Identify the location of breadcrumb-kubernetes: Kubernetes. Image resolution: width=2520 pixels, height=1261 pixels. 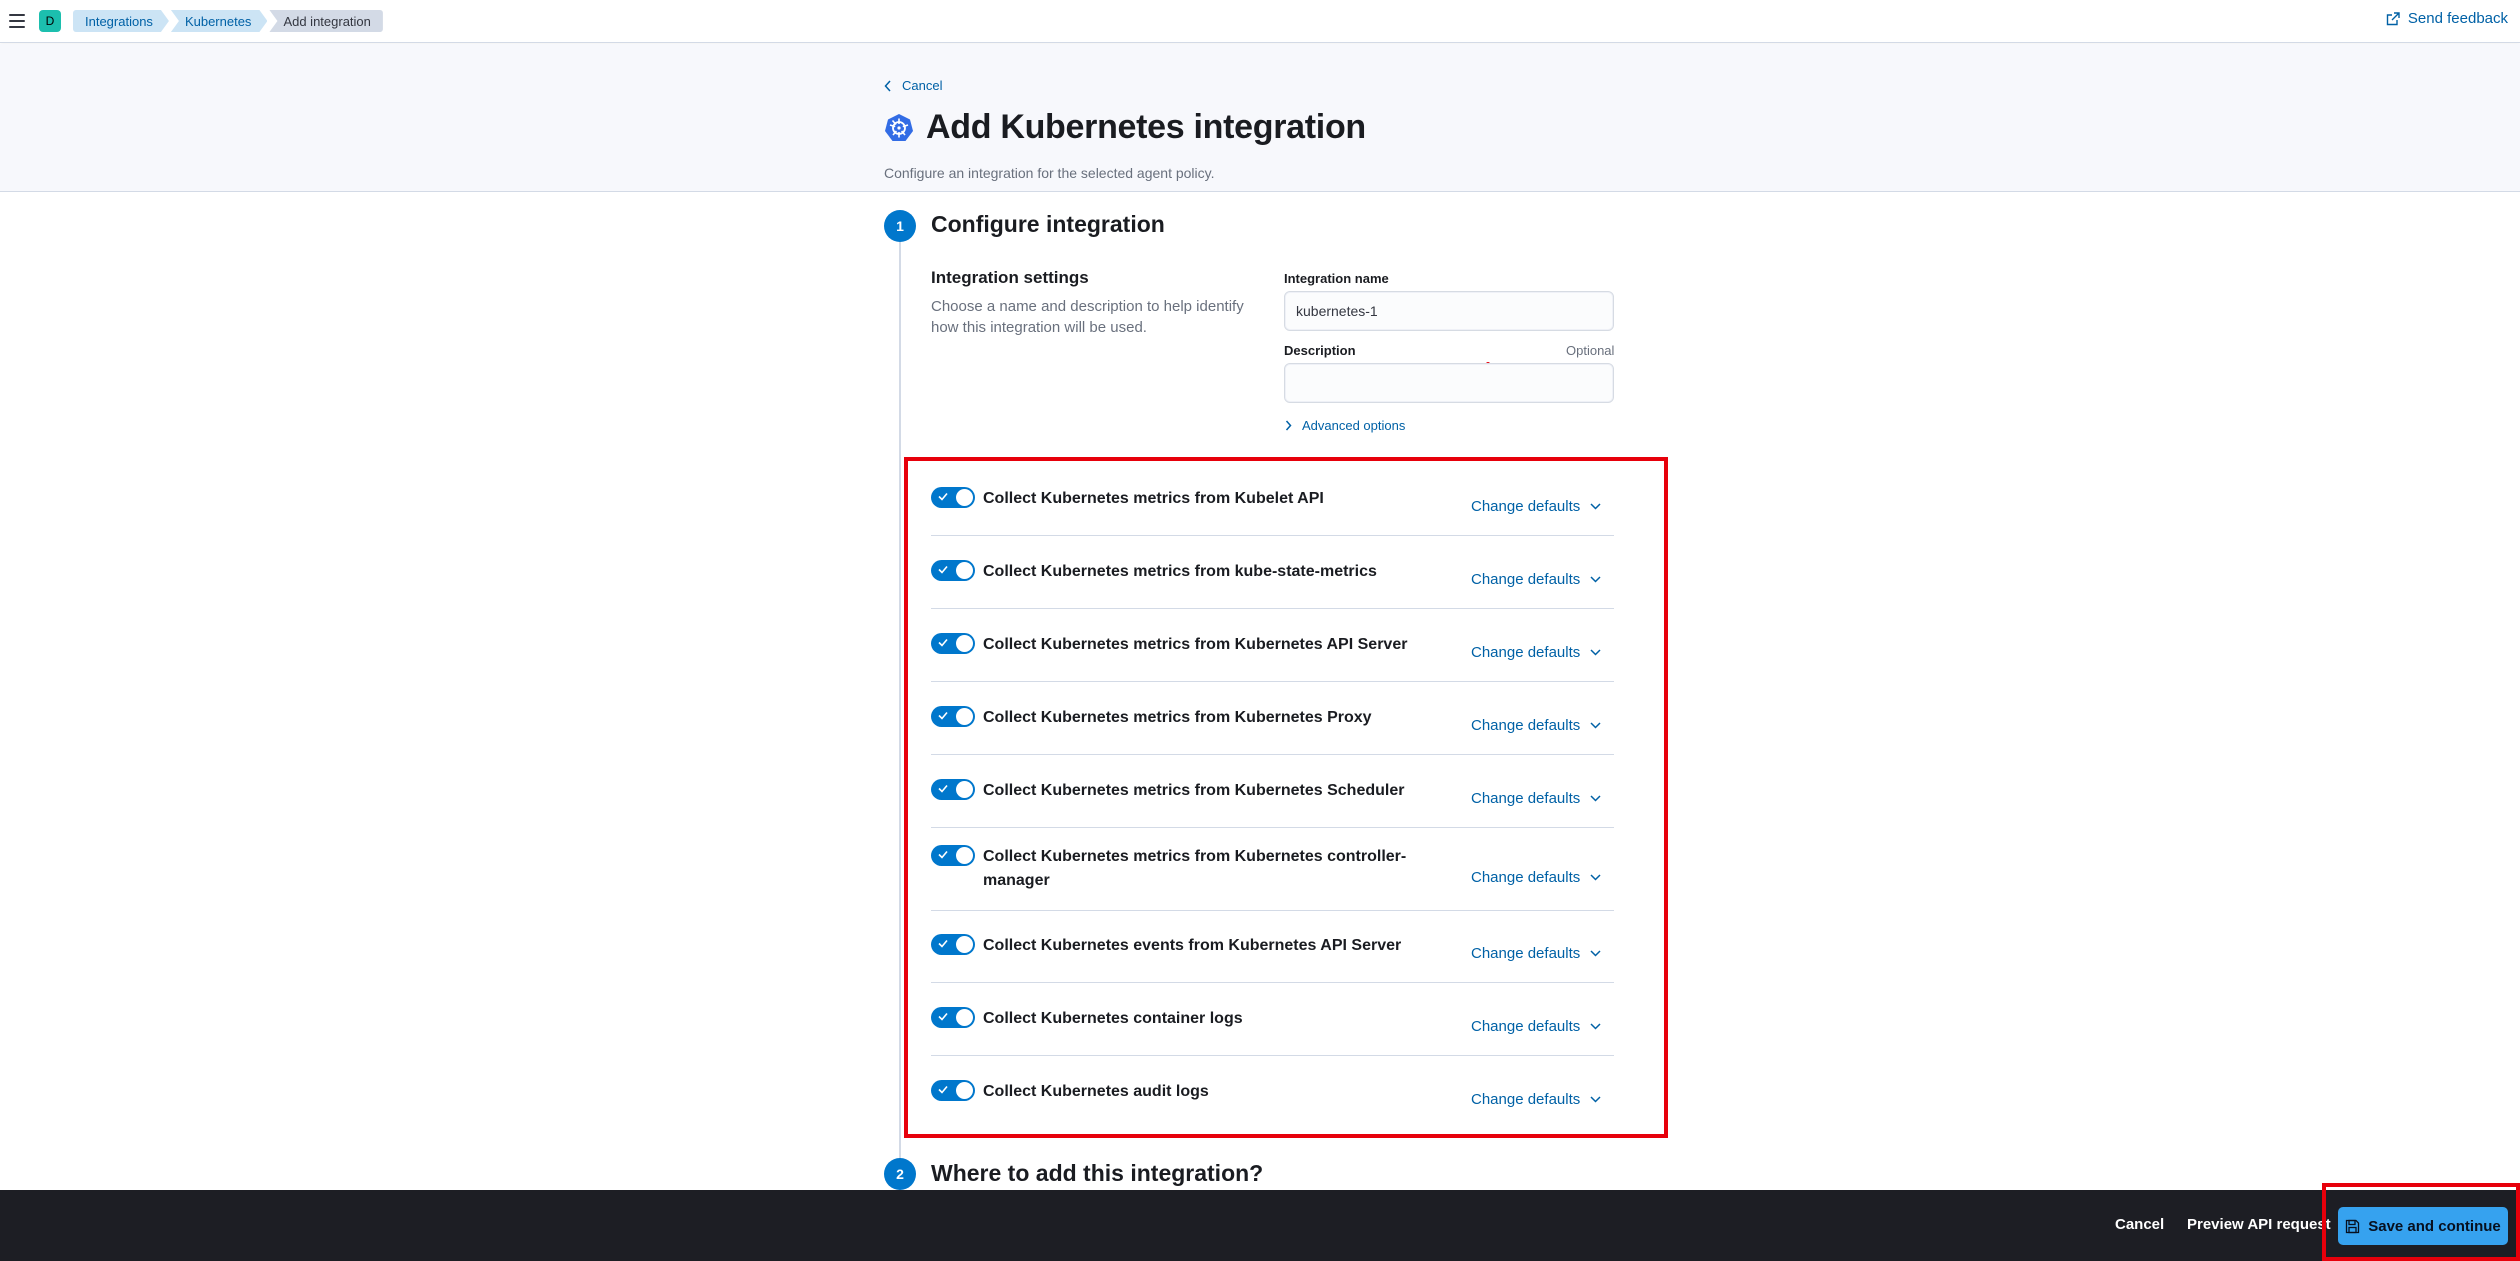
(219, 21).